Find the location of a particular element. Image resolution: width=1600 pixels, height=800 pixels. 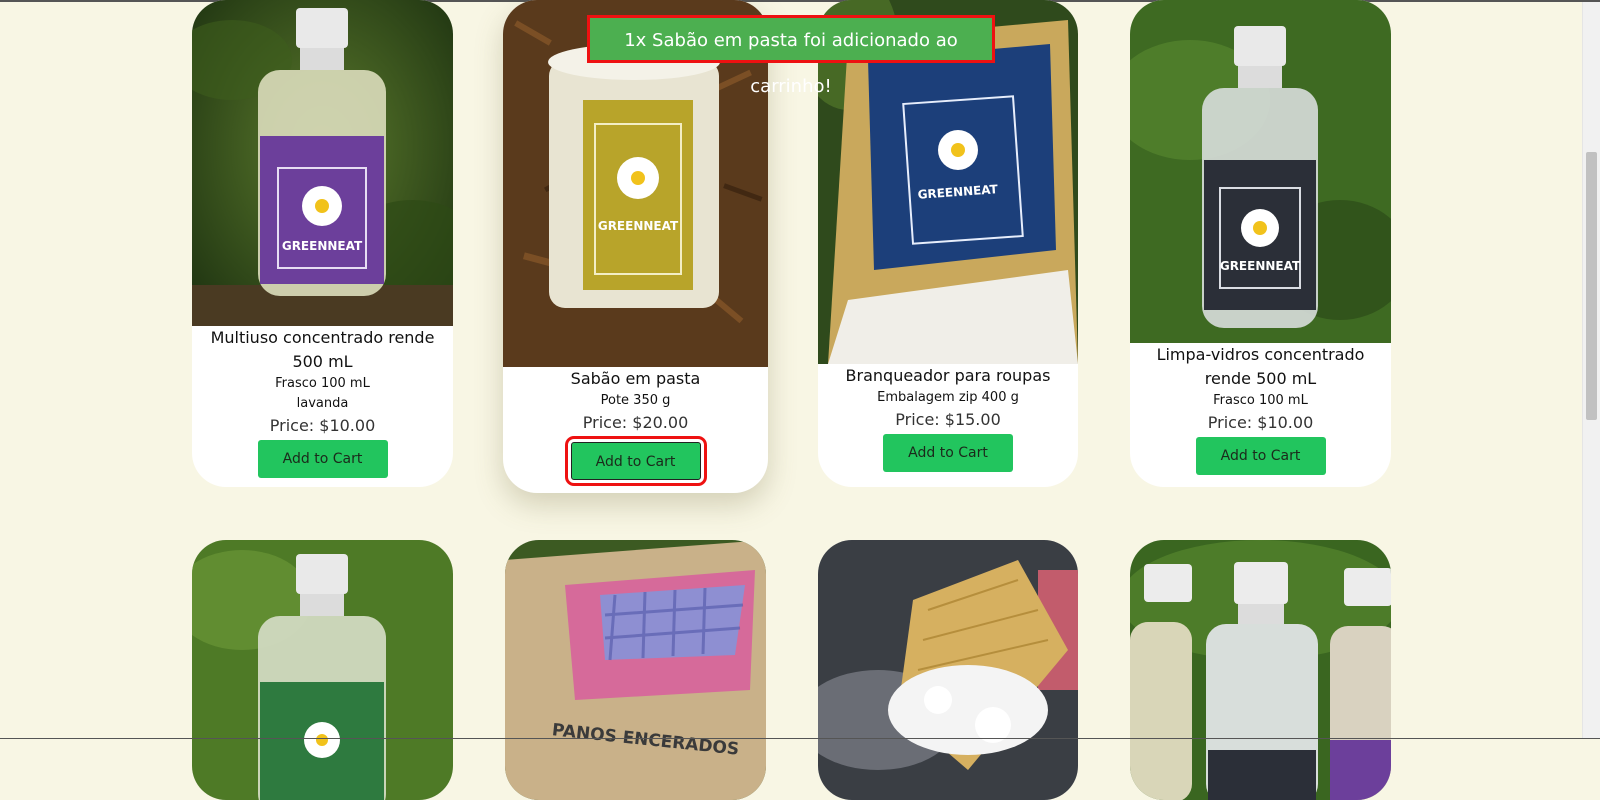

product-image-loofah is located at coordinates (948, 670).